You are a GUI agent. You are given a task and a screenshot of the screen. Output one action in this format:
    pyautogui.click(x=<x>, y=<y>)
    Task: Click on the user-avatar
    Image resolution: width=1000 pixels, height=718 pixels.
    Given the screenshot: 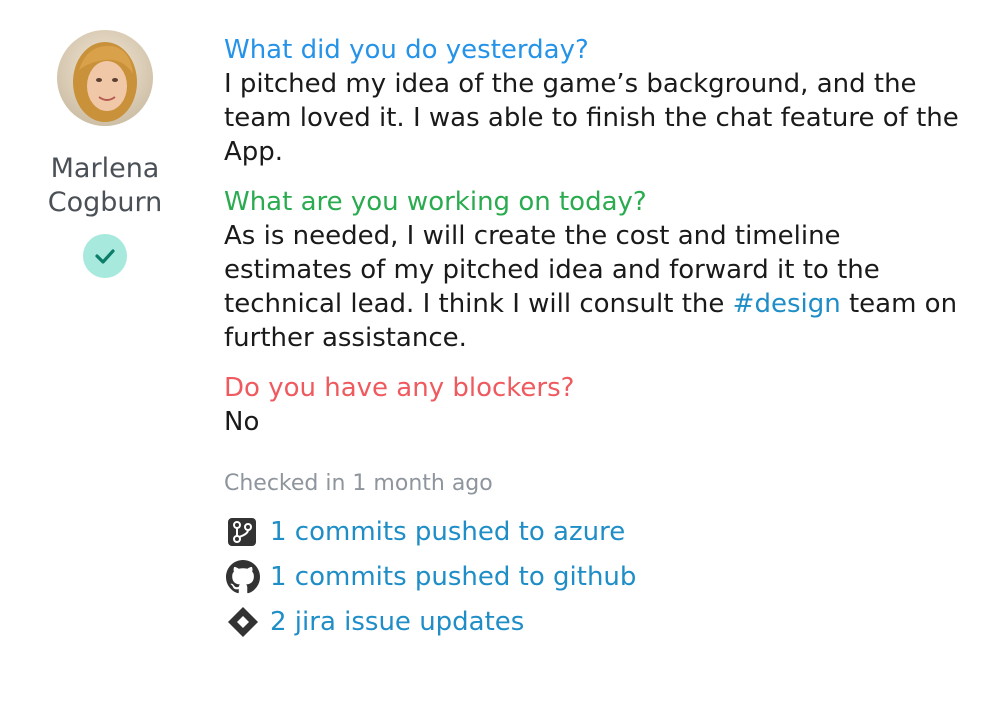 What is the action you would take?
    pyautogui.click(x=105, y=78)
    